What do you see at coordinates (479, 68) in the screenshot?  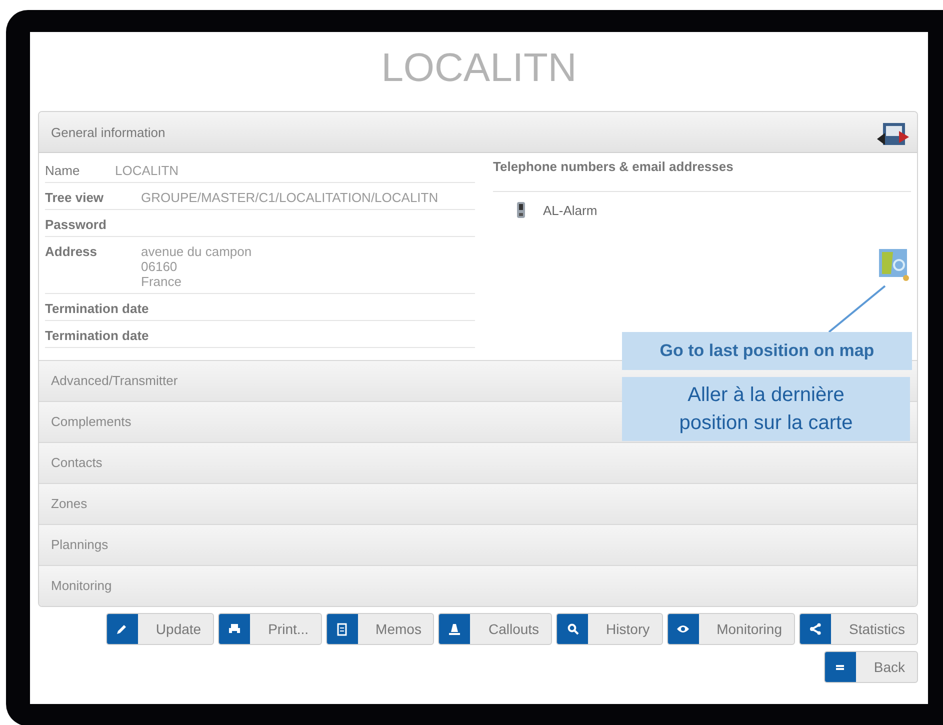 I see `page-title: LOCALITN` at bounding box center [479, 68].